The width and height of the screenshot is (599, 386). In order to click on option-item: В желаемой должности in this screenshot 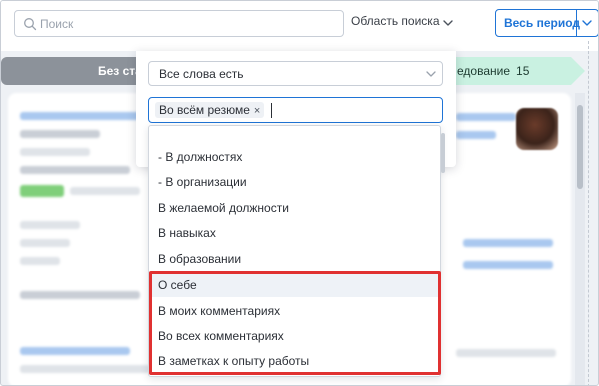, I will do `click(294, 207)`.